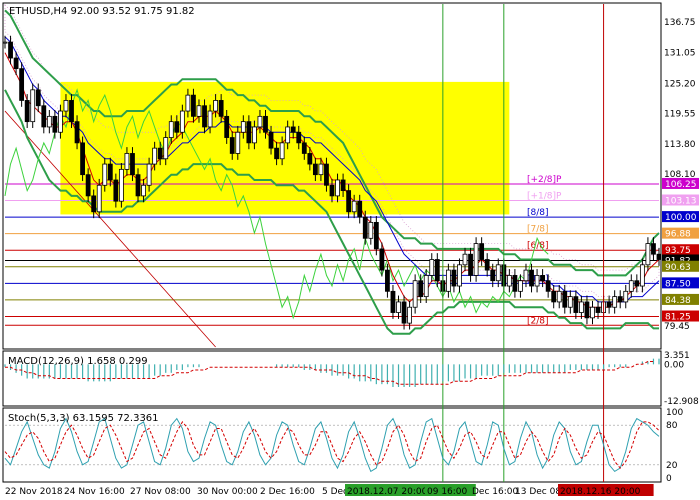 The image size is (700, 500). What do you see at coordinates (680, 53) in the screenshot?
I see `price-tick-label-1: 131.05` at bounding box center [680, 53].